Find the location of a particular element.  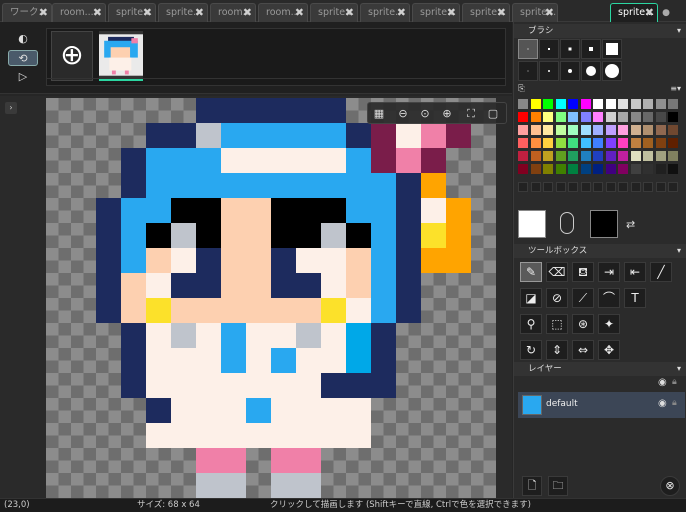

fill-icon: ⛾ is located at coordinates (583, 272).